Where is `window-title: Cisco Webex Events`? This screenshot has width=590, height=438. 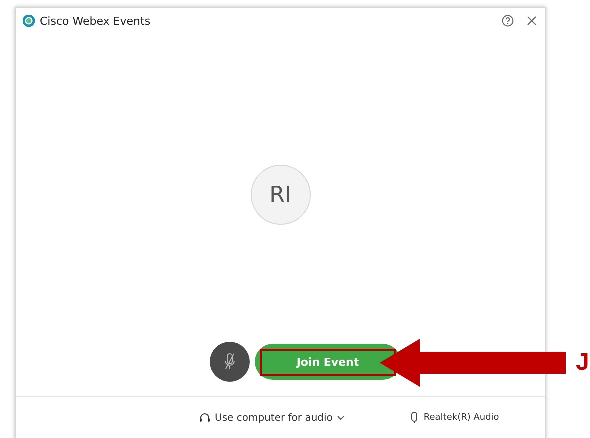
window-title: Cisco Webex Events is located at coordinates (96, 21).